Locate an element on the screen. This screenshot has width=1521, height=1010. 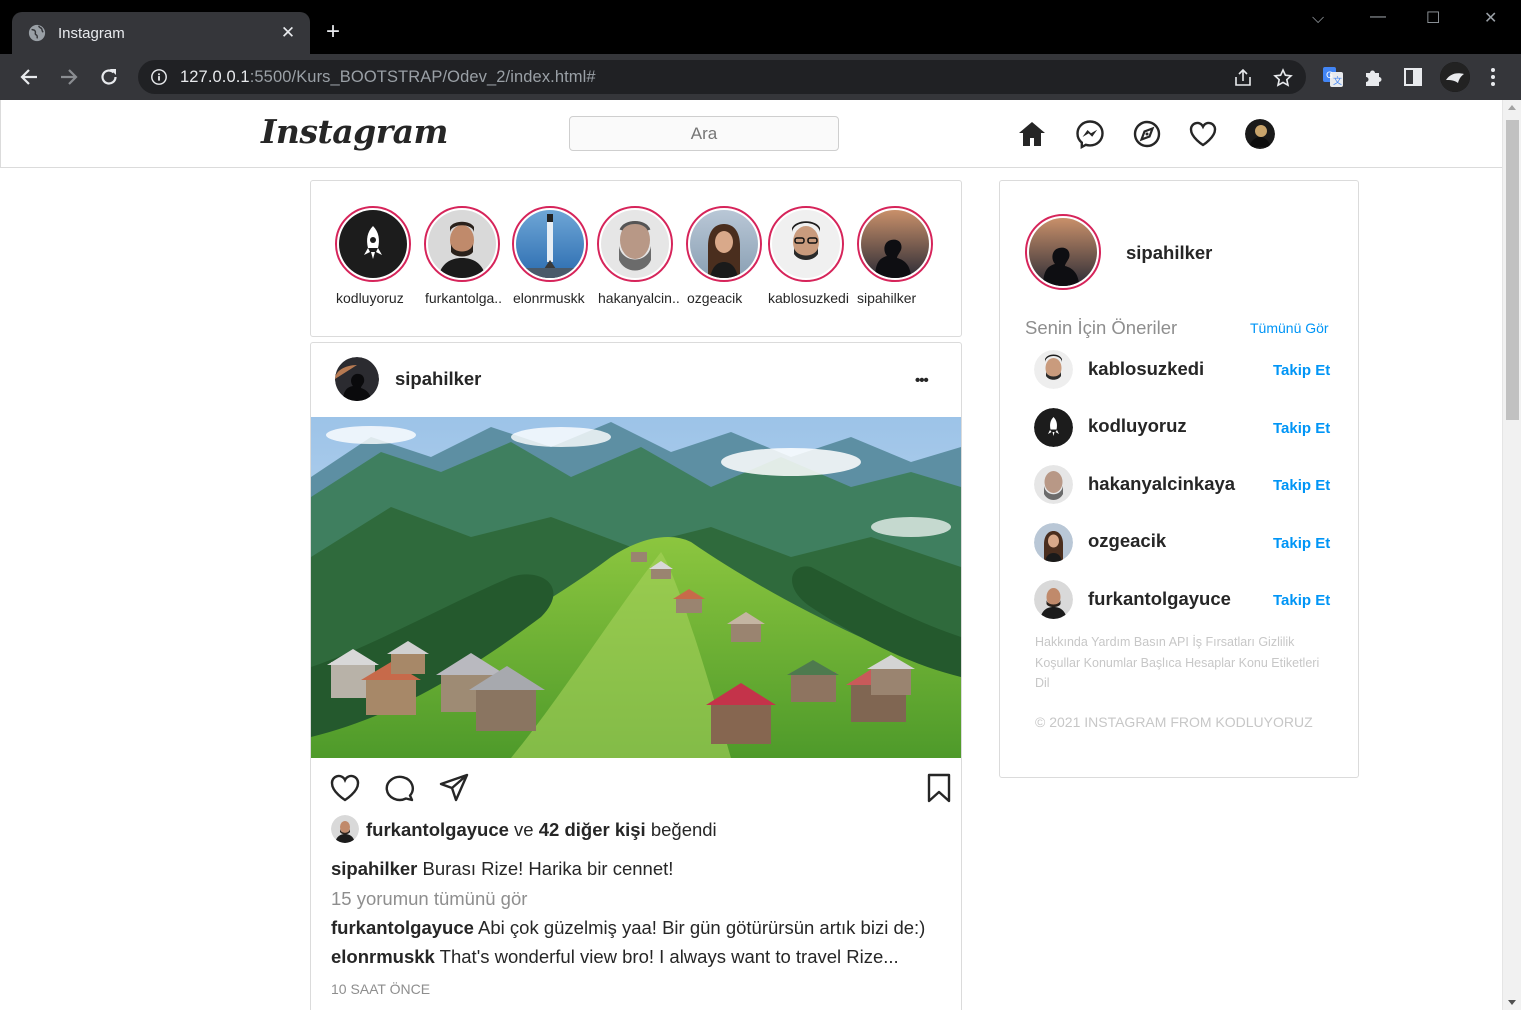
suggestion-name: hakanyalcinkaya is located at coordinates (1161, 484).